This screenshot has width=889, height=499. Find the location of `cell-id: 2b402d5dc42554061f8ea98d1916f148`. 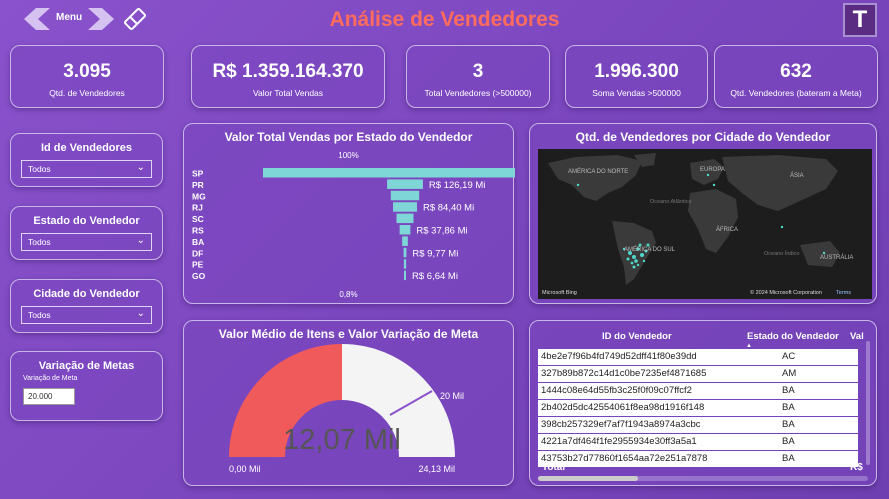

cell-id: 2b402d5dc42554061f8ea98d1916f148 is located at coordinates (623, 407).